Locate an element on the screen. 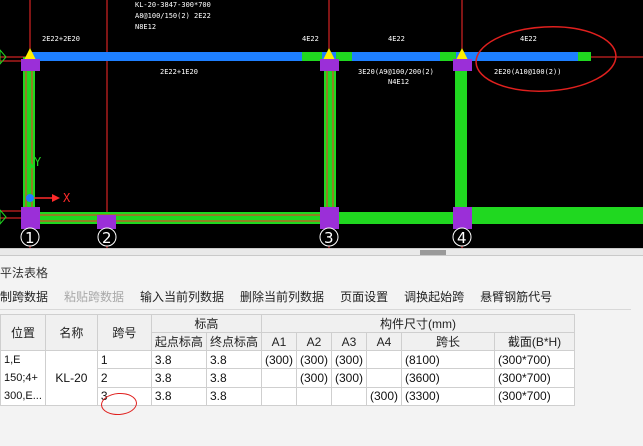 The height and width of the screenshot is (446, 643). cell-span-length: (3600) is located at coordinates (448, 378).